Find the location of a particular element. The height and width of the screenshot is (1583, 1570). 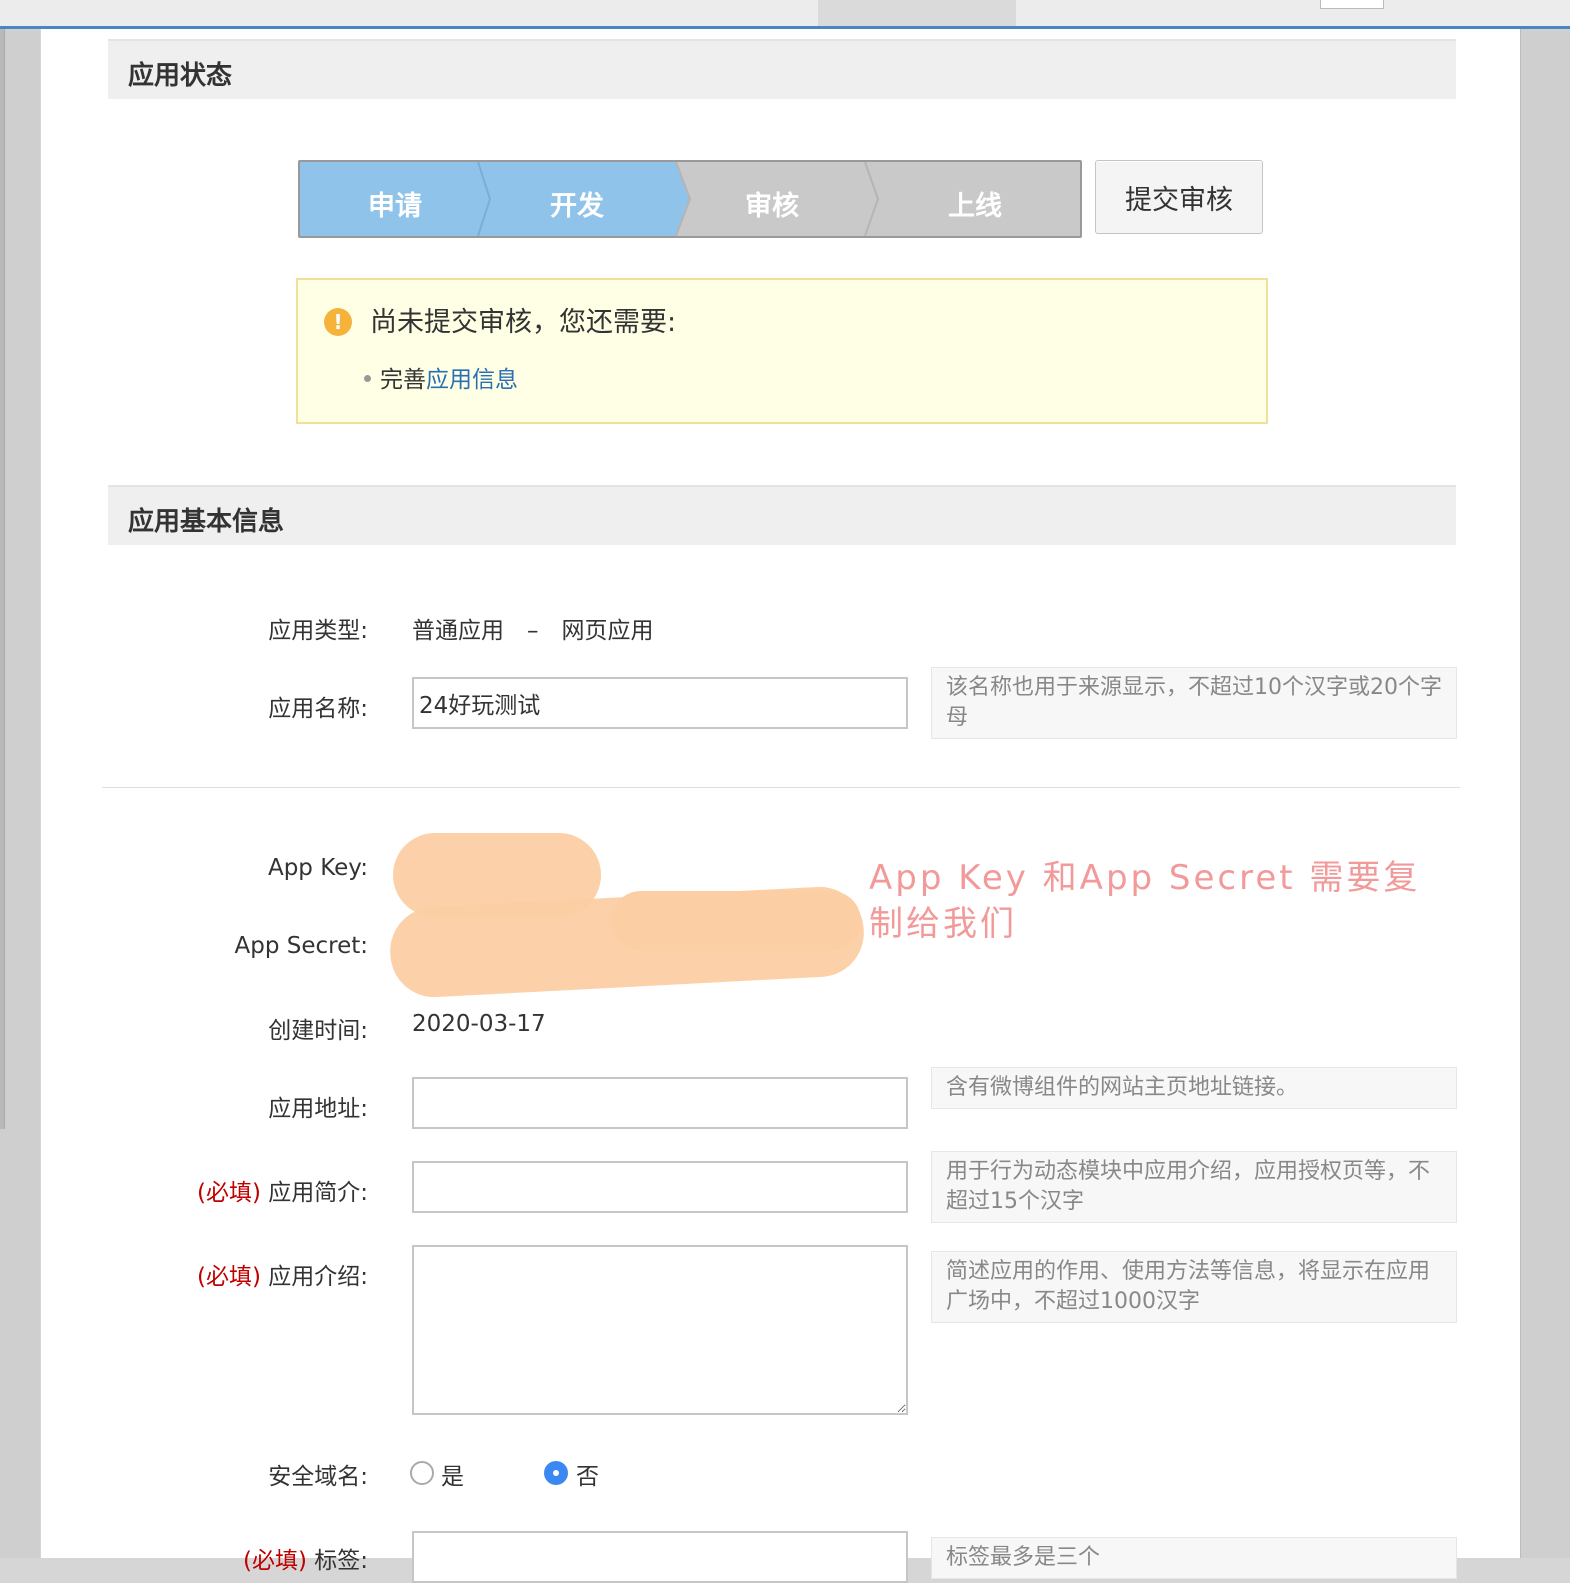

app-brief-label-text: 应用简介: is located at coordinates (318, 1193).